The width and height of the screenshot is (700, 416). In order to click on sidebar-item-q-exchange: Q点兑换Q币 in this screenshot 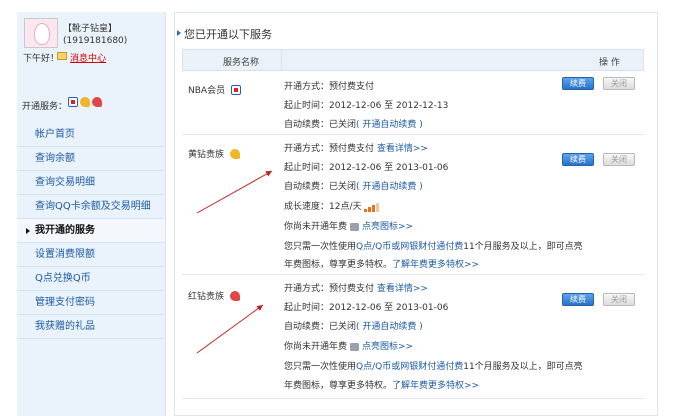, I will do `click(91, 279)`.